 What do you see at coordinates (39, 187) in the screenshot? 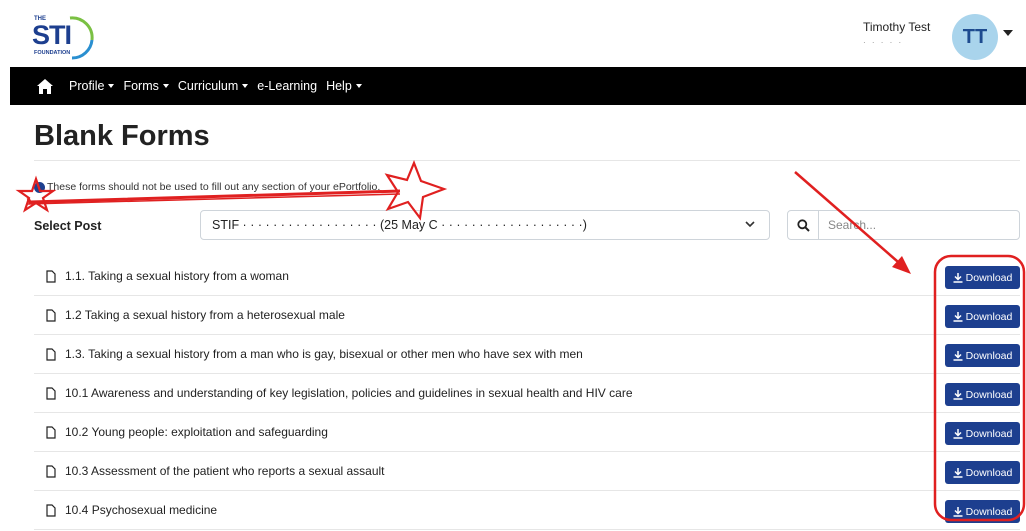
I see `info-icon` at bounding box center [39, 187].